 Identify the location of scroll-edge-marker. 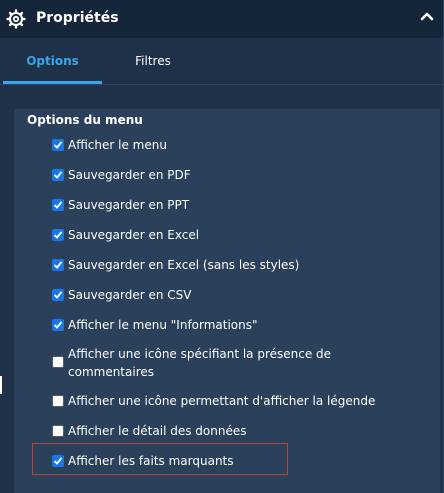
(1, 385).